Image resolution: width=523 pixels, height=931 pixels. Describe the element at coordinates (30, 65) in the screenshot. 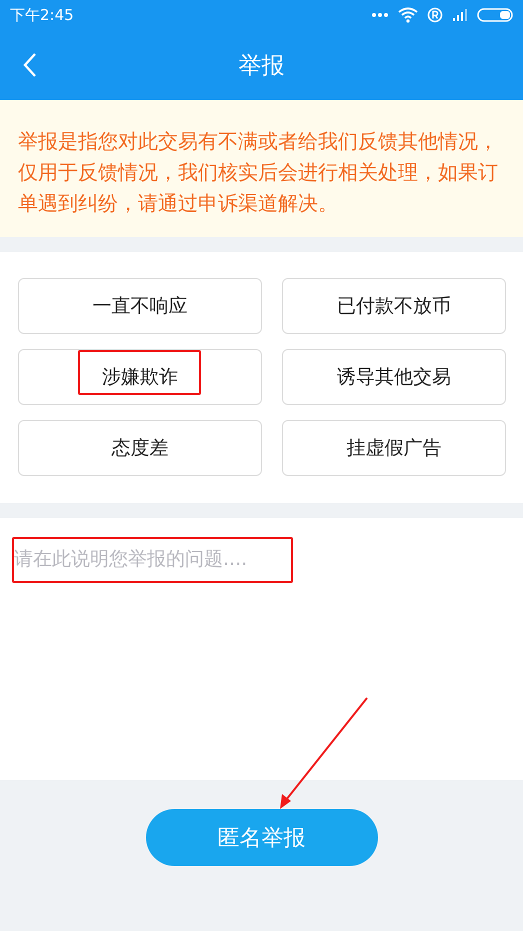

I see `back-icon` at that location.